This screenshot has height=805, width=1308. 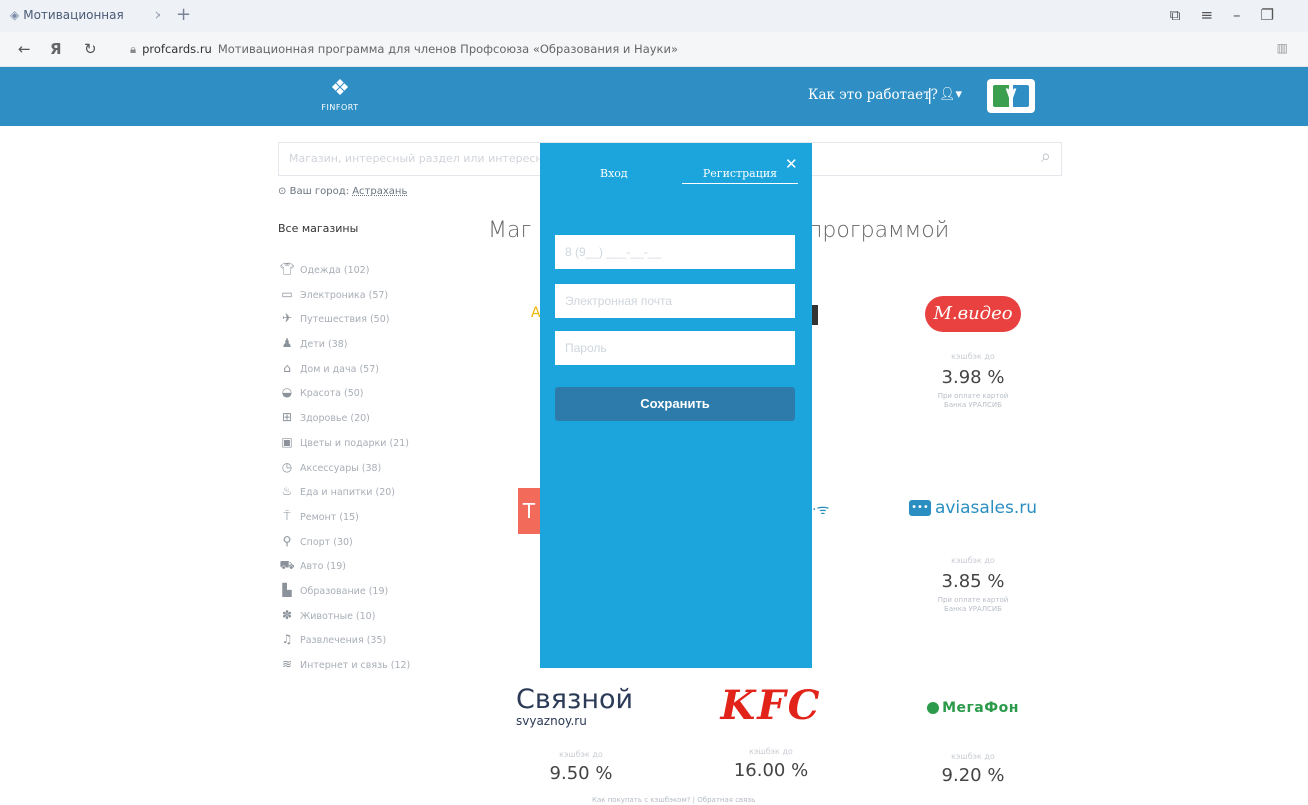 What do you see at coordinates (24, 49) in the screenshot?
I see `back-icon: ←` at bounding box center [24, 49].